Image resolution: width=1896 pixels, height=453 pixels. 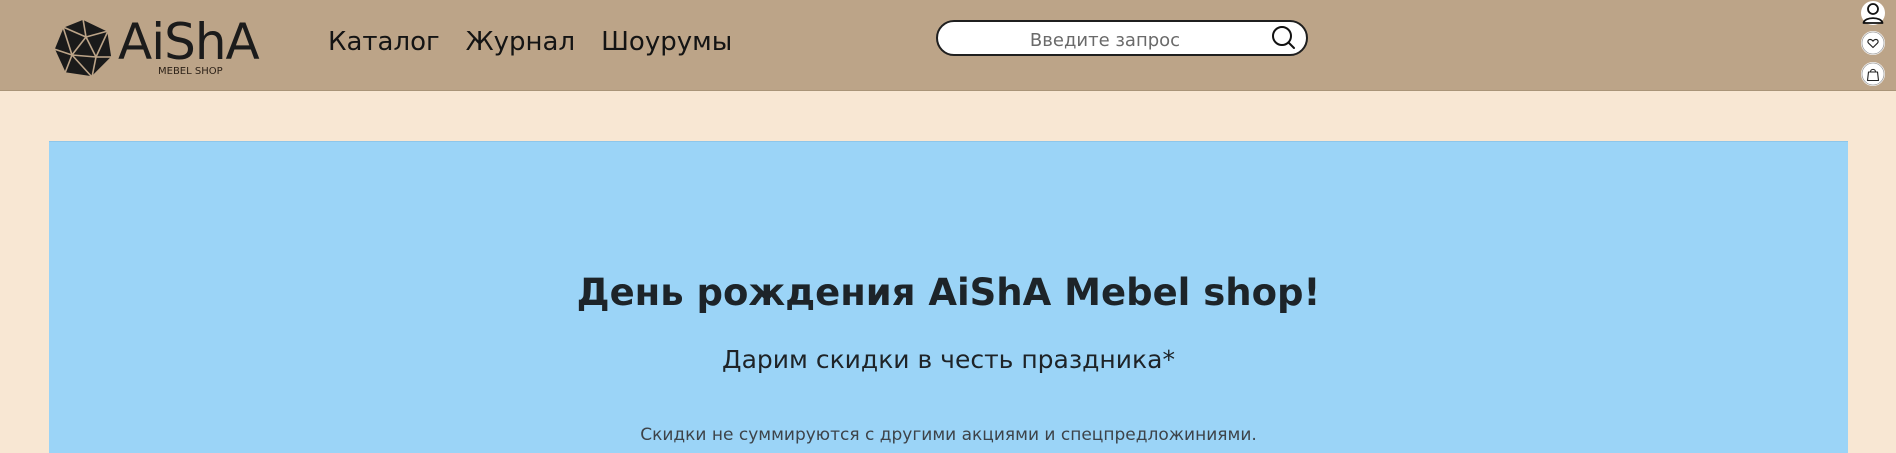 What do you see at coordinates (520, 42) in the screenshot?
I see `nav-item-journal: Журнал` at bounding box center [520, 42].